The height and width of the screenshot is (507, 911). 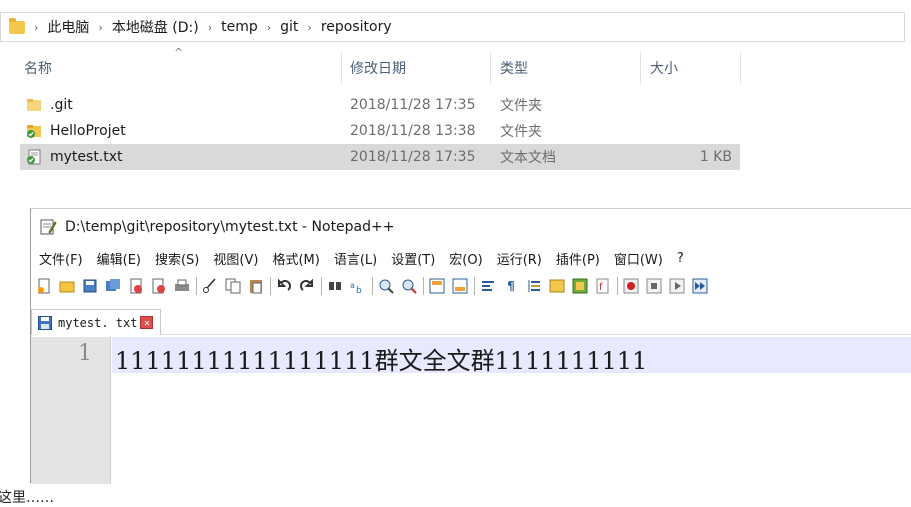 What do you see at coordinates (534, 286) in the screenshot?
I see `indent-guide-icon` at bounding box center [534, 286].